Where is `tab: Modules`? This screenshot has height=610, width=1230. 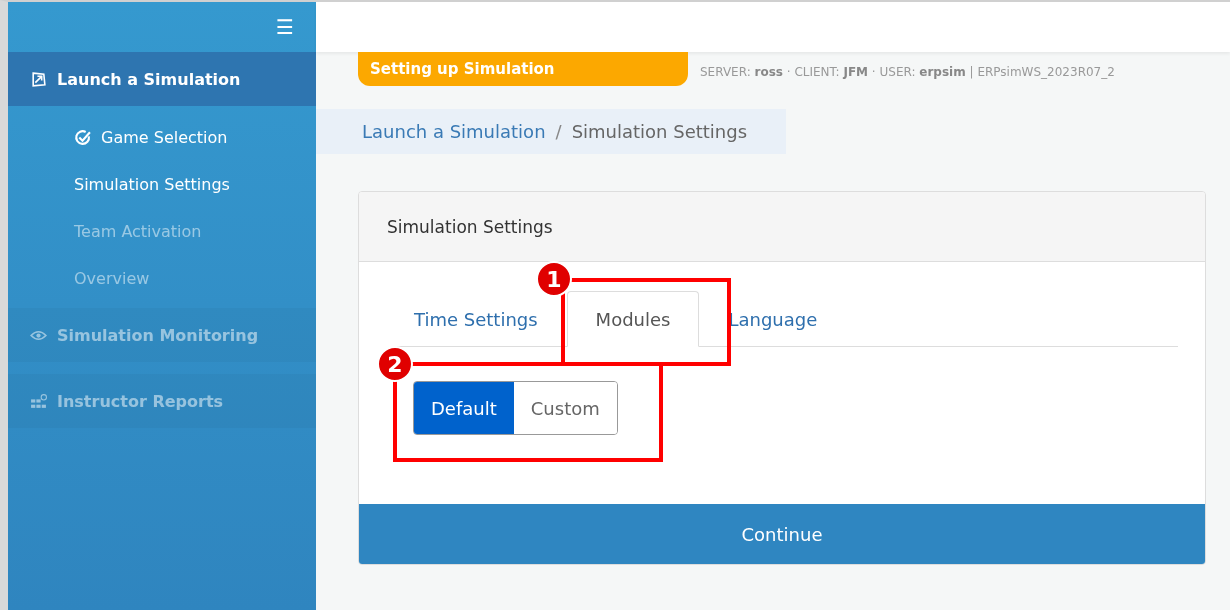 tab: Modules is located at coordinates (633, 319).